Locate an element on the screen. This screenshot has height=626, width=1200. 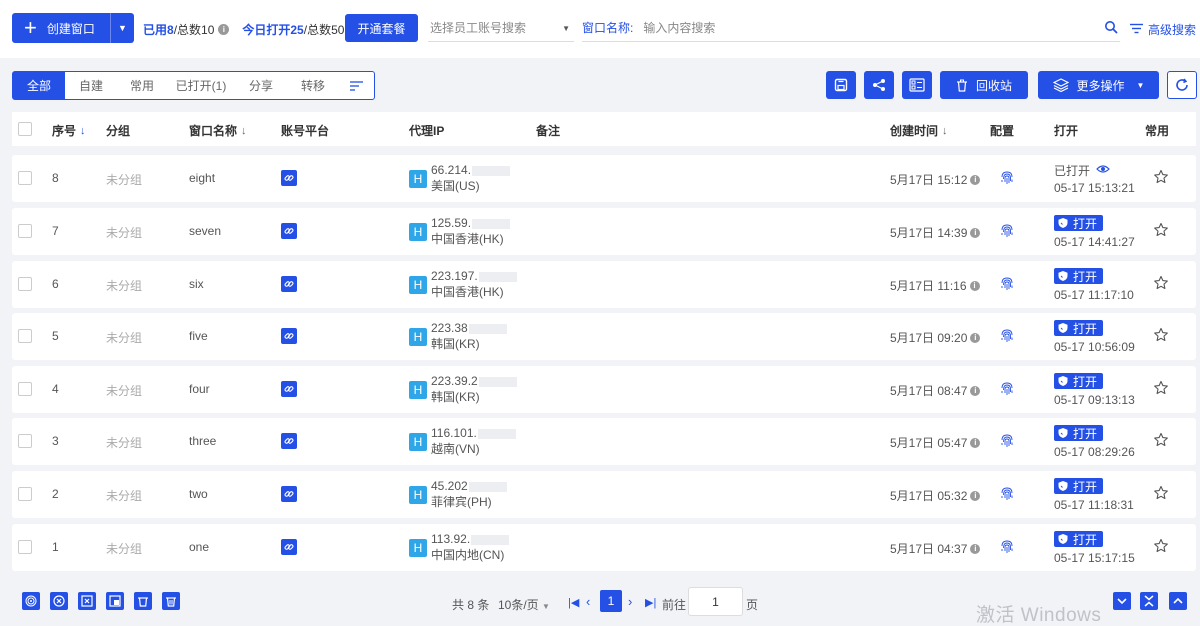
row-window-name: four is located at coordinates (199, 389).